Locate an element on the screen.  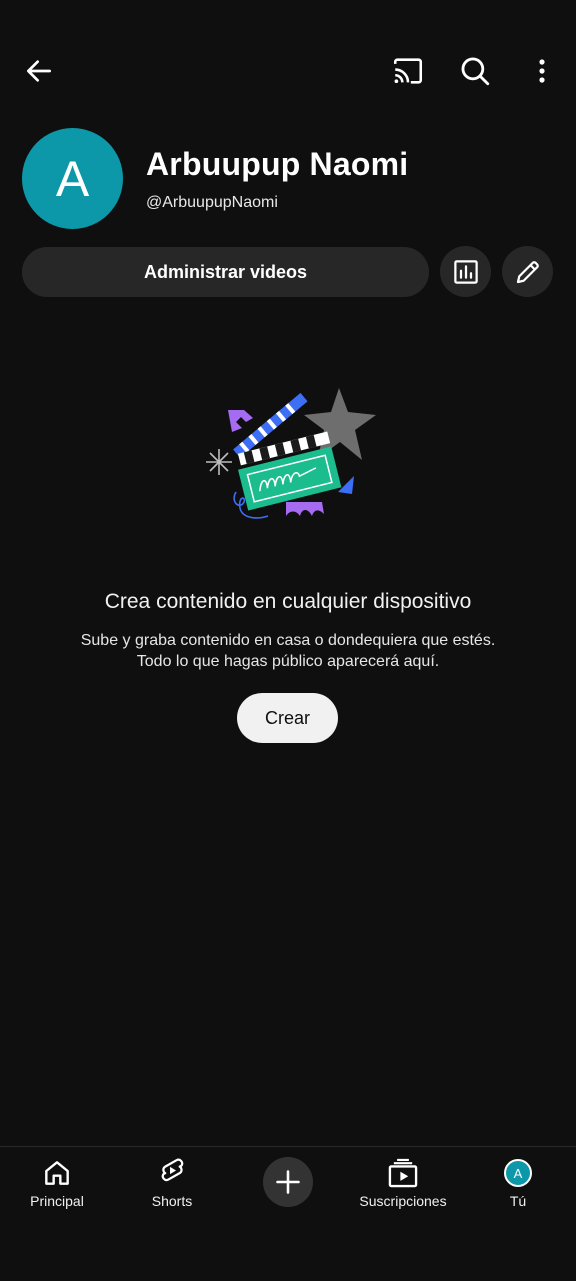
create-label: Crear is located at coordinates (287, 717).